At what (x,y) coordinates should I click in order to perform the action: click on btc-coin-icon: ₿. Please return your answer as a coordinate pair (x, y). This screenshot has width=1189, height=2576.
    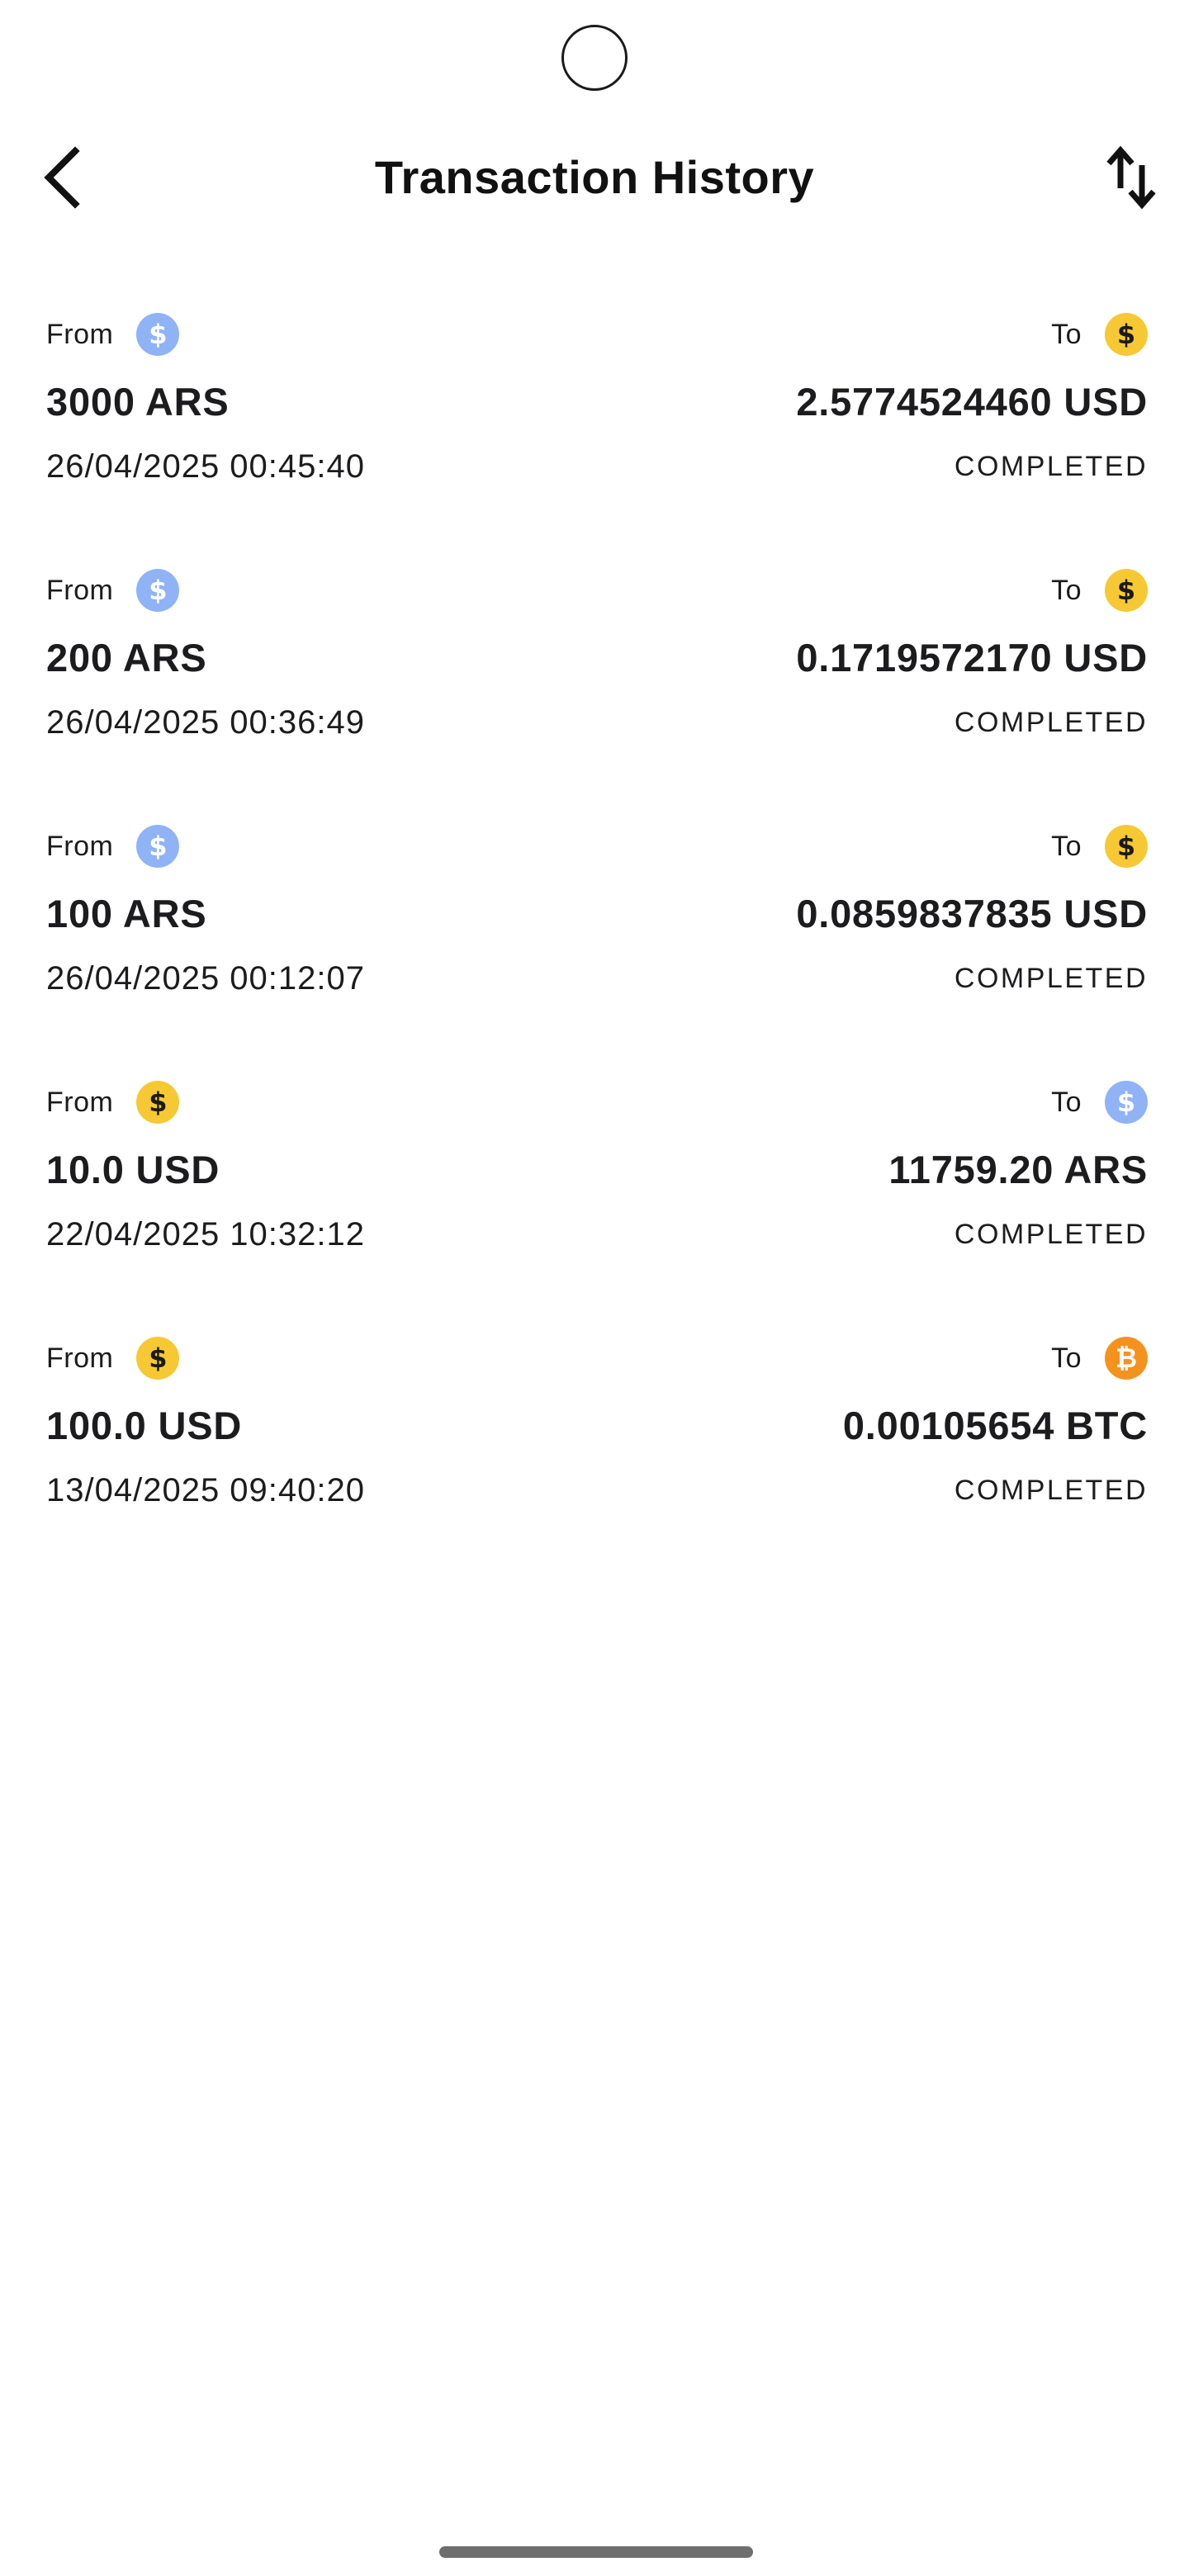
    Looking at the image, I should click on (1126, 1358).